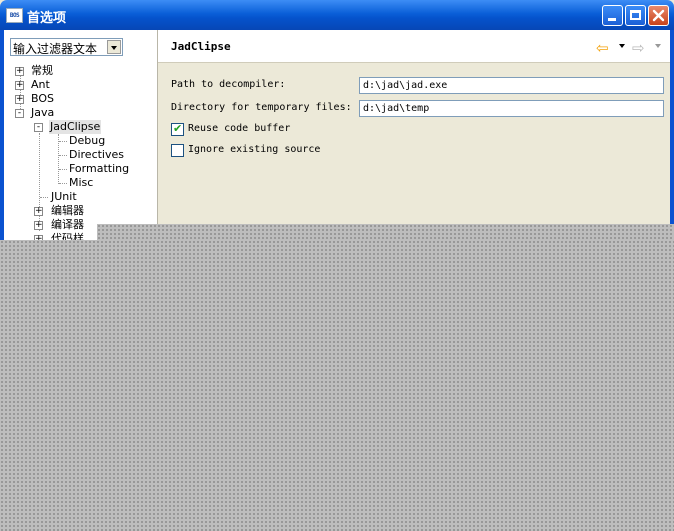 The image size is (674, 531). Describe the element at coordinates (622, 46) in the screenshot. I see `back-history-dropdown` at that location.